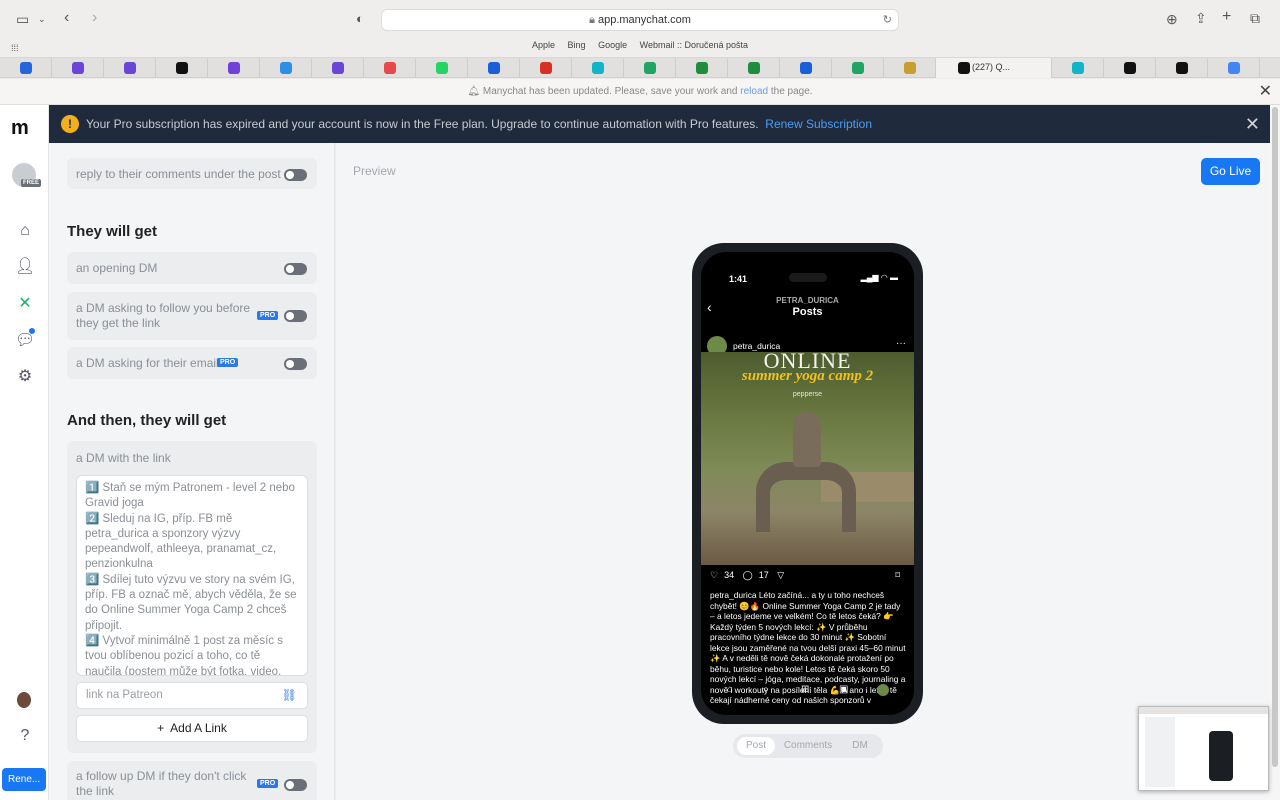 The width and height of the screenshot is (1280, 800). Describe the element at coordinates (42, 19) in the screenshot. I see `chevron-down-icon: ⌄` at that location.